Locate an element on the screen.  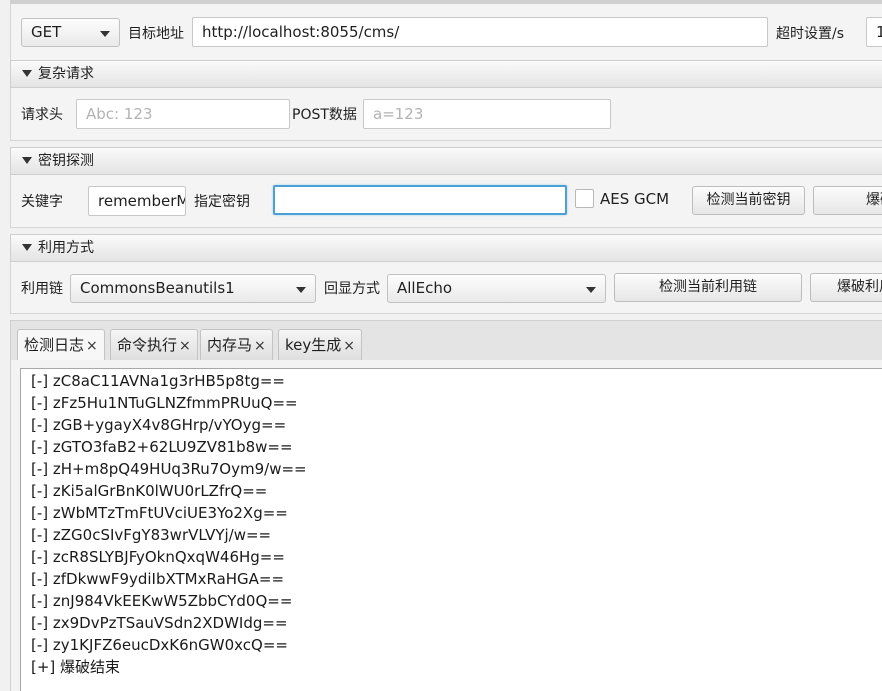
brute-force-key-button: 爆破密钥 is located at coordinates (847, 200).